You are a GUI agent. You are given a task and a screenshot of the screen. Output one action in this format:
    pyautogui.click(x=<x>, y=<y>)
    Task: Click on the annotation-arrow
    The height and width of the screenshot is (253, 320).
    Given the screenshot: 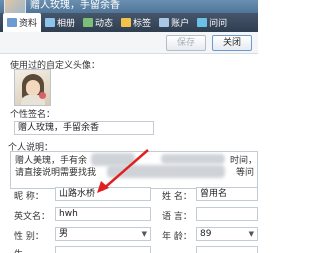 What is the action you would take?
    pyautogui.click(x=123, y=171)
    